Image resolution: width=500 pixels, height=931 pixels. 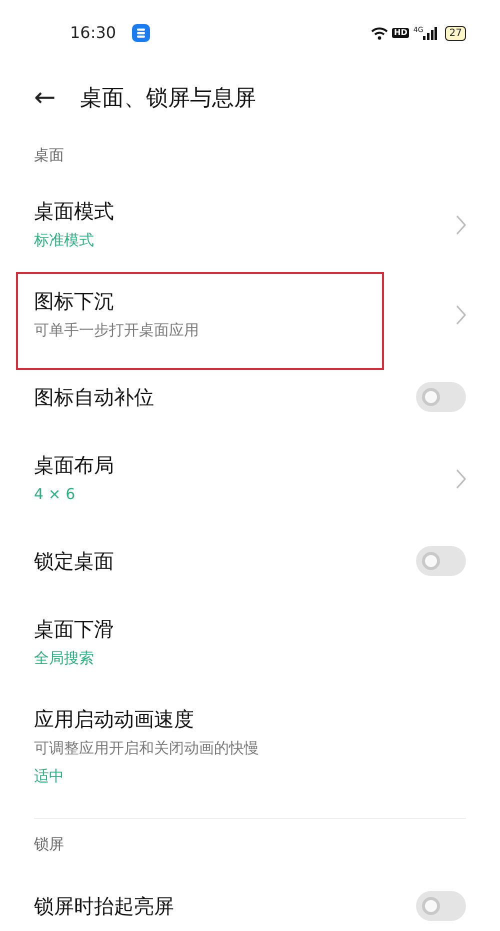 I want to click on app-notification-icon, so click(x=141, y=33).